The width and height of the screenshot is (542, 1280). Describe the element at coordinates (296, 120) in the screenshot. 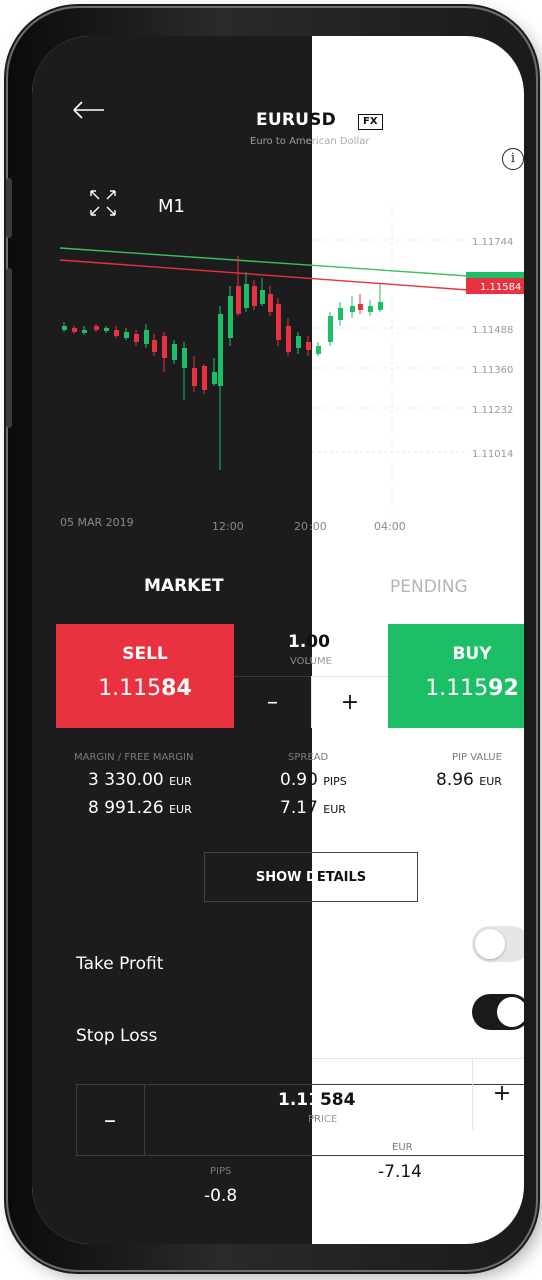

I see `symbol-title: EURUSD` at that location.